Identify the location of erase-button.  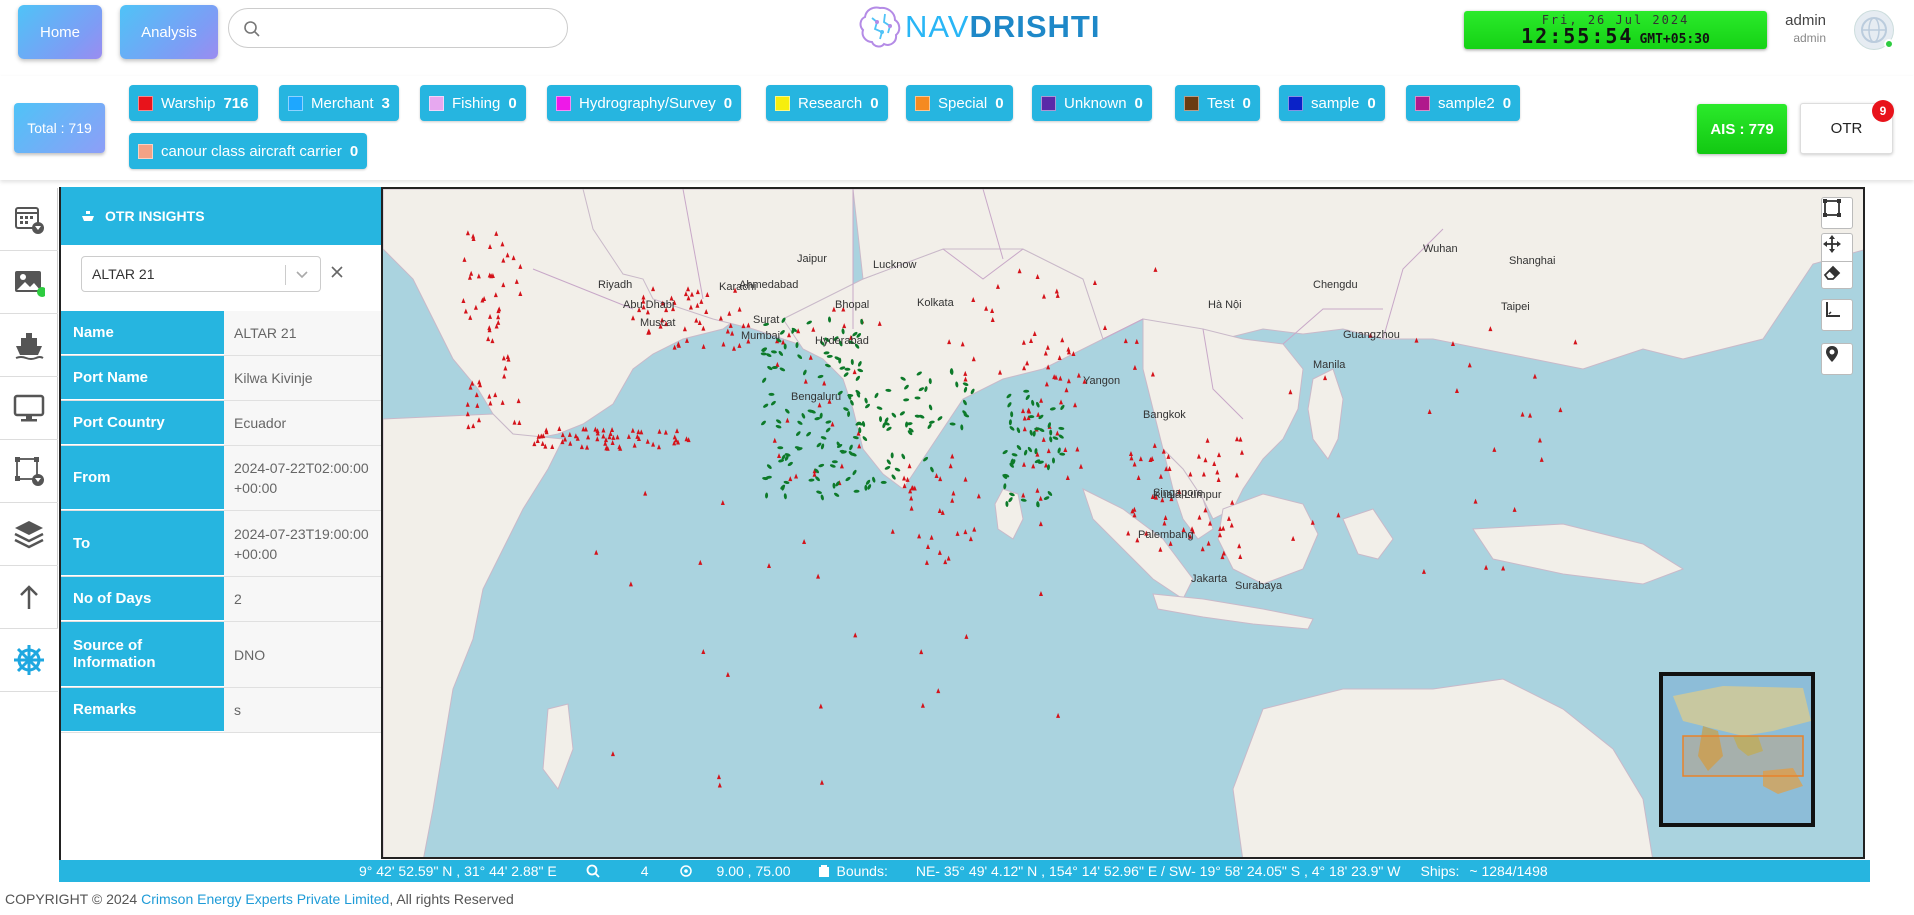
(1837, 275).